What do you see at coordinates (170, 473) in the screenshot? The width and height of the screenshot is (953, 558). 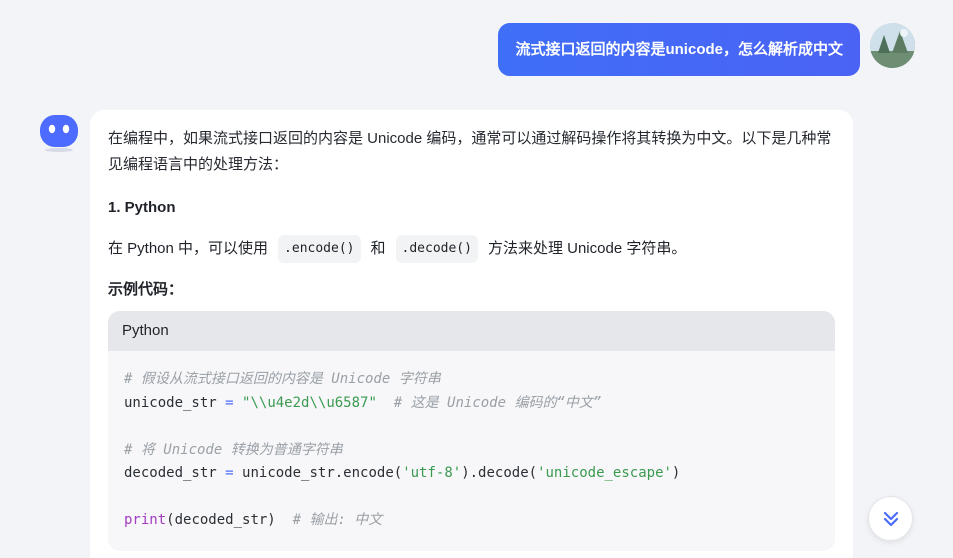 I see `code-identifier: decoded_str` at bounding box center [170, 473].